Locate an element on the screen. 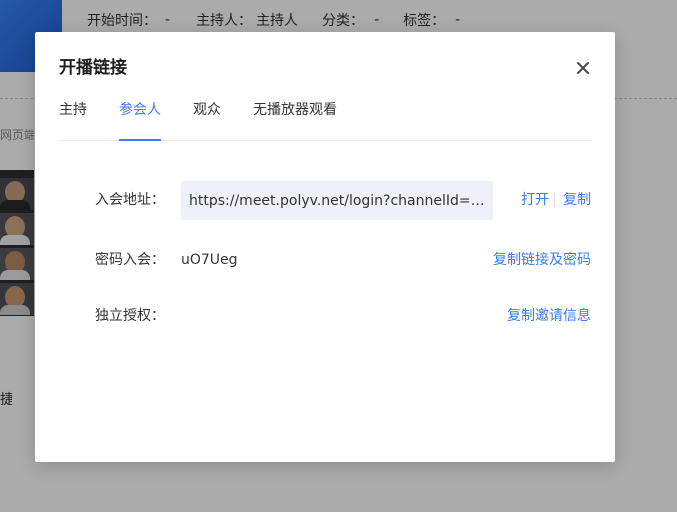 The image size is (677, 512). tab-audience: 观众 is located at coordinates (207, 120).